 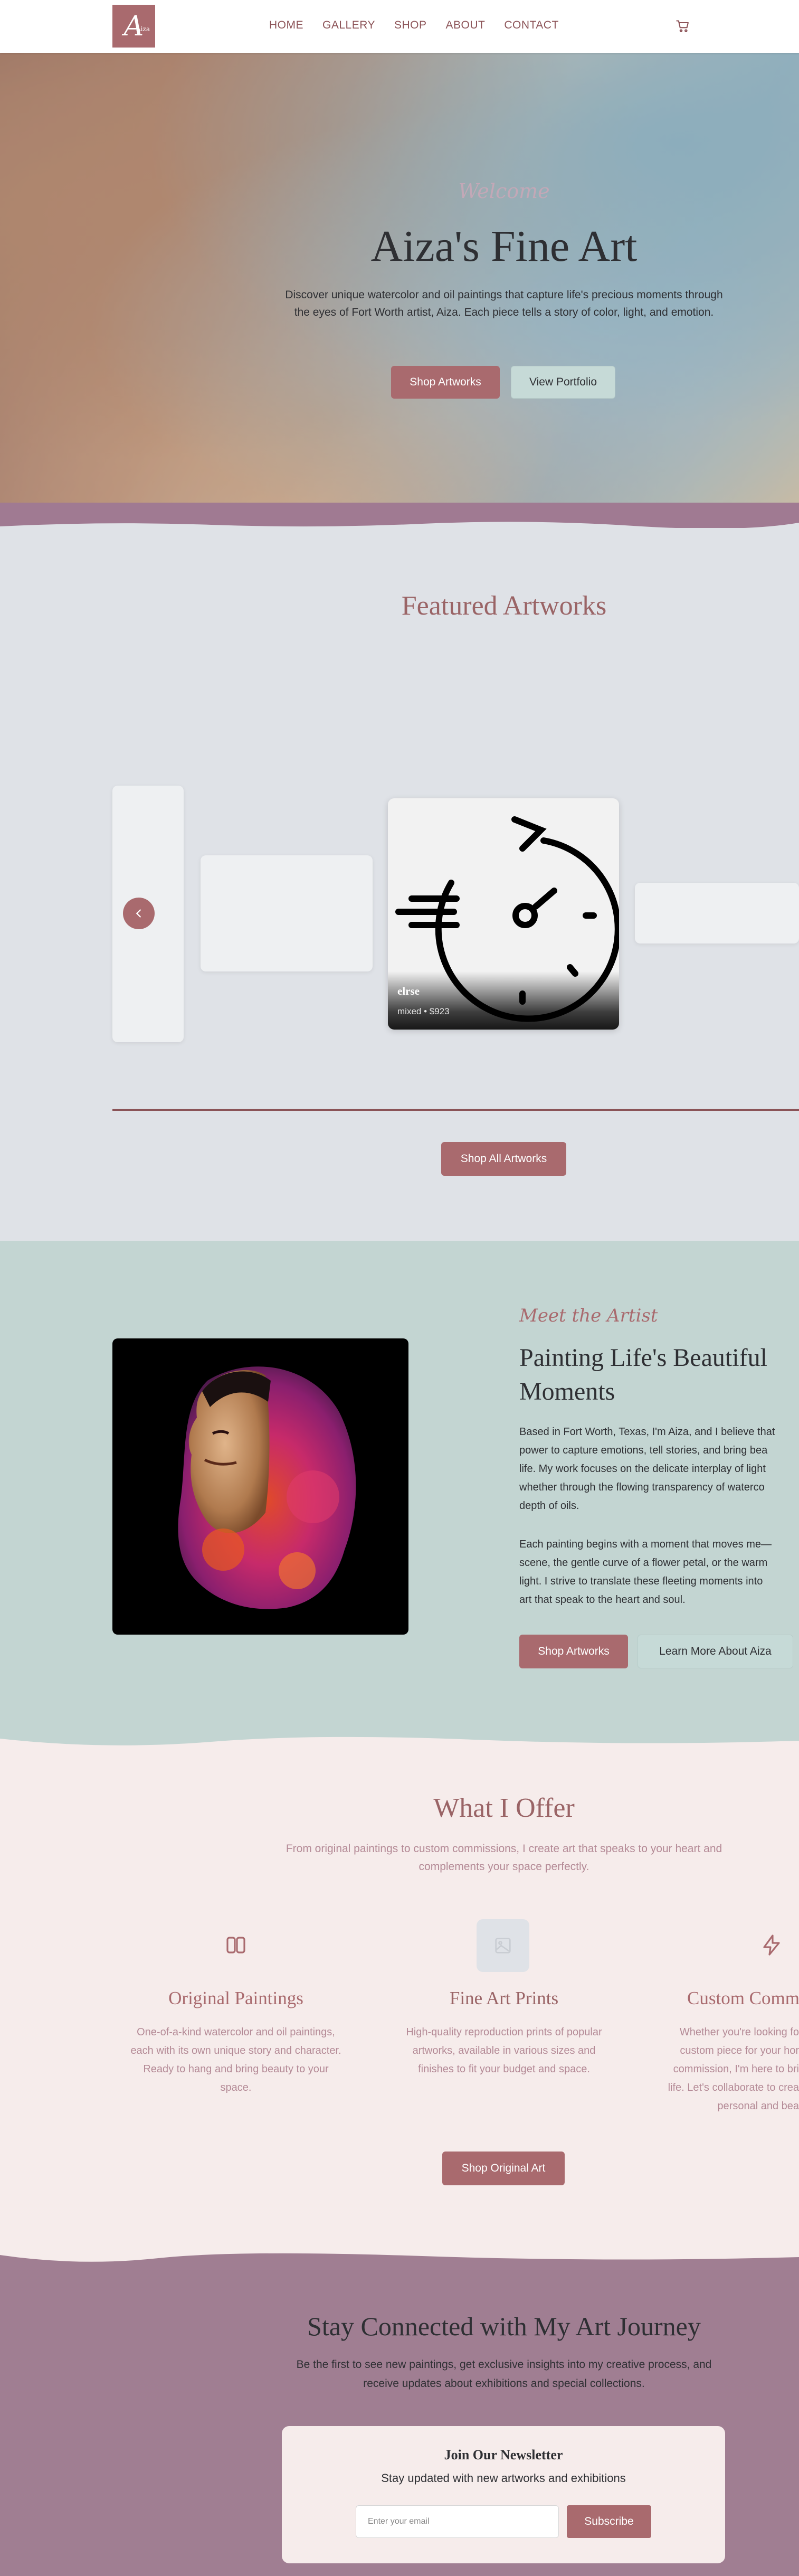 I want to click on text-line: finishes to fit your budget and space., so click(x=504, y=2069).